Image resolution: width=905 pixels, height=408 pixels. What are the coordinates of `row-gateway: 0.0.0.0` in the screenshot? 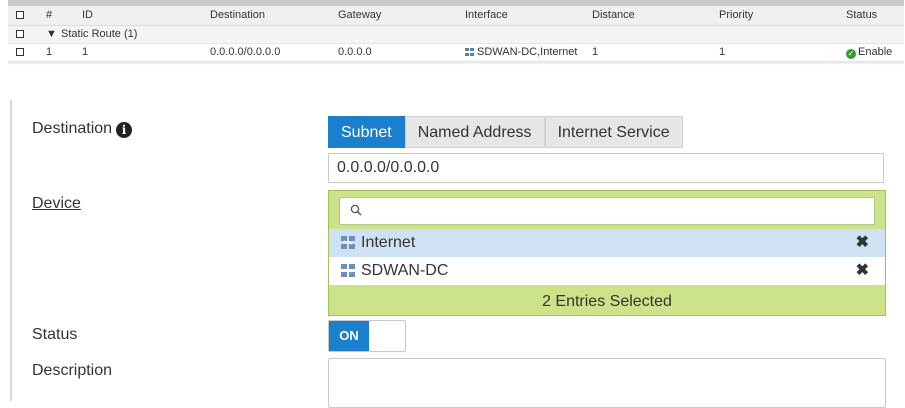 It's located at (355, 52).